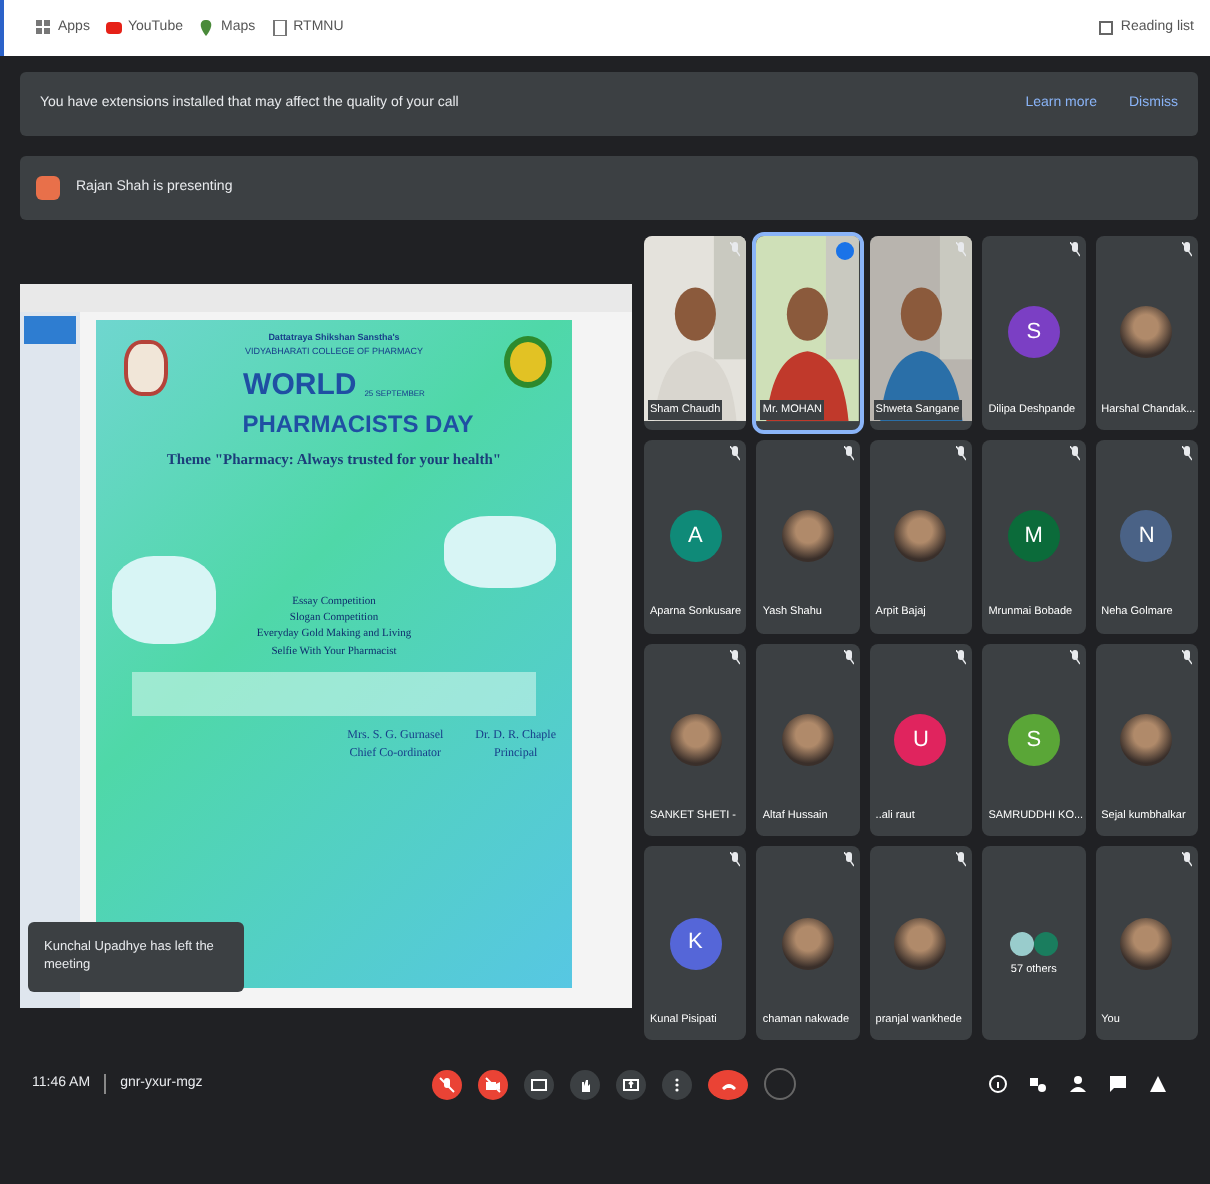 This screenshot has height=1184, width=1210. I want to click on avatar: K, so click(695, 943).